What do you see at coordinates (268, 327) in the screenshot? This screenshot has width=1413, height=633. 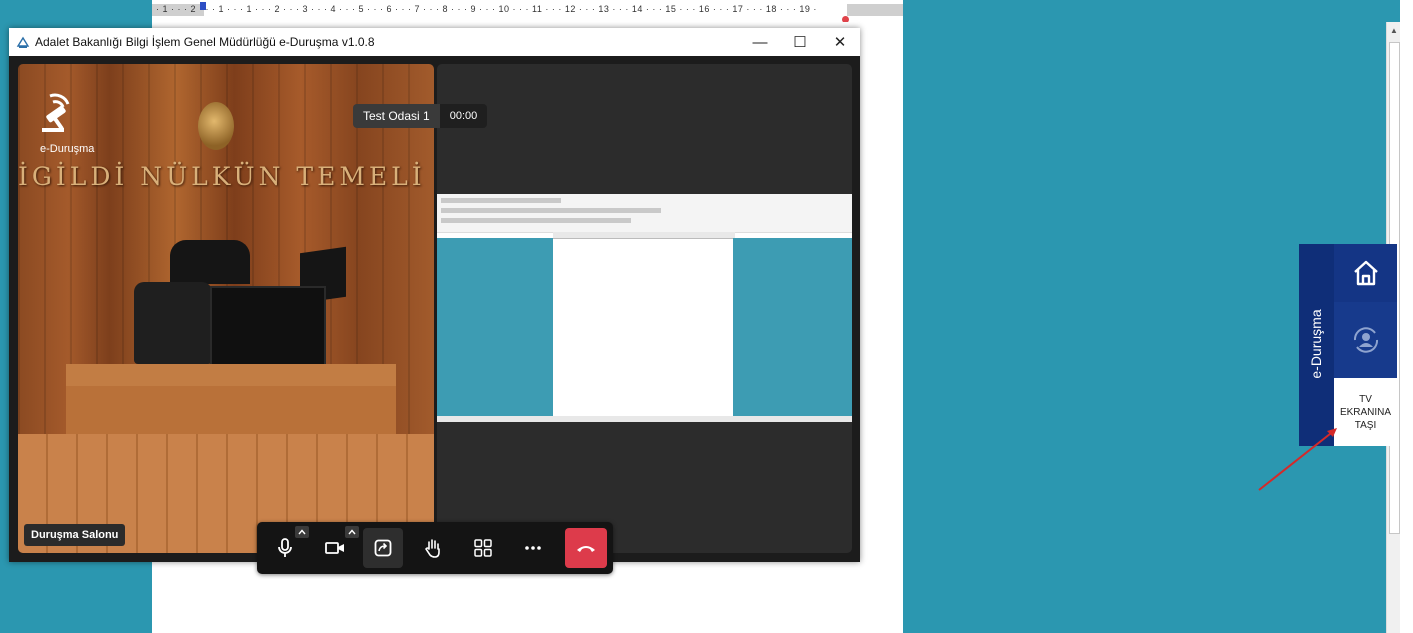 I see `courtroom-monitor` at bounding box center [268, 327].